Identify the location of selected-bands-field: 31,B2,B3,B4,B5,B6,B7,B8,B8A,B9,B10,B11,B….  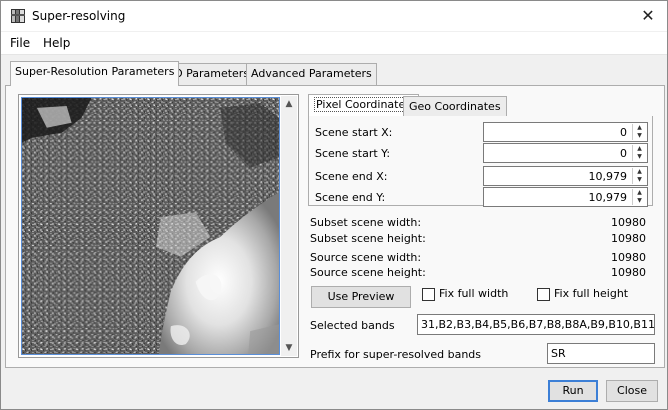
(536, 324).